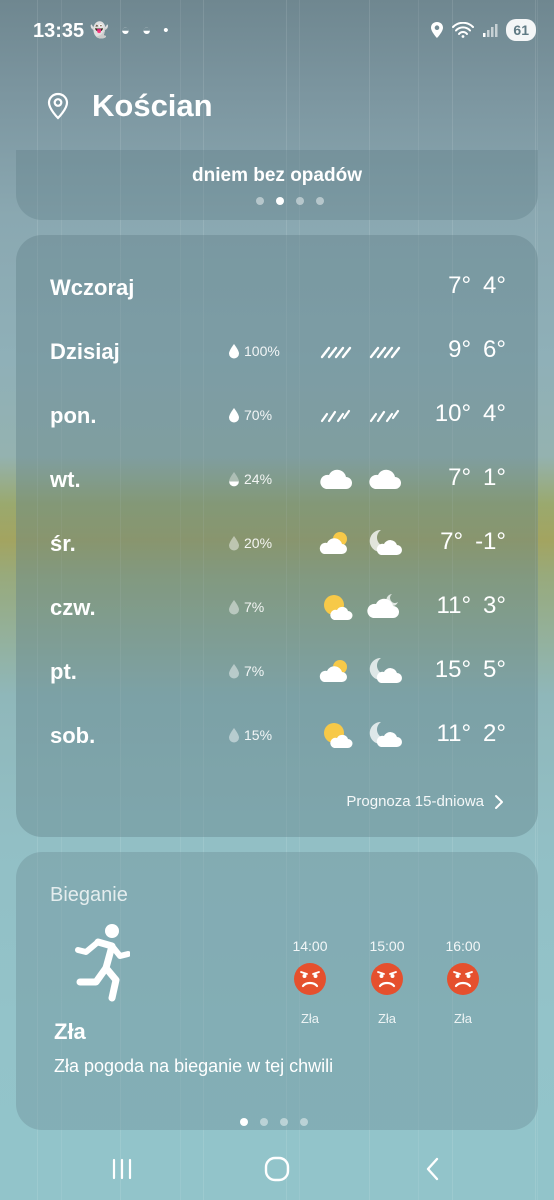 Image resolution: width=554 pixels, height=1200 pixels. I want to click on precipitation: 100%, so click(254, 351).